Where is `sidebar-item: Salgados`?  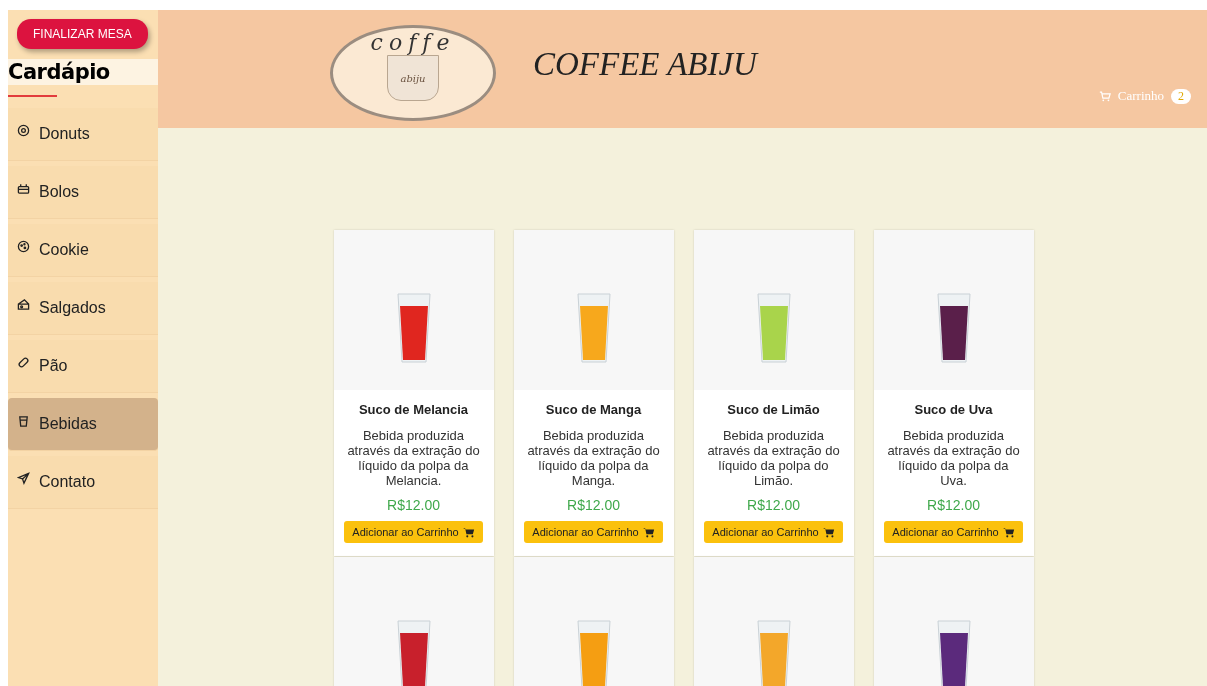
sidebar-item: Salgados is located at coordinates (83, 308).